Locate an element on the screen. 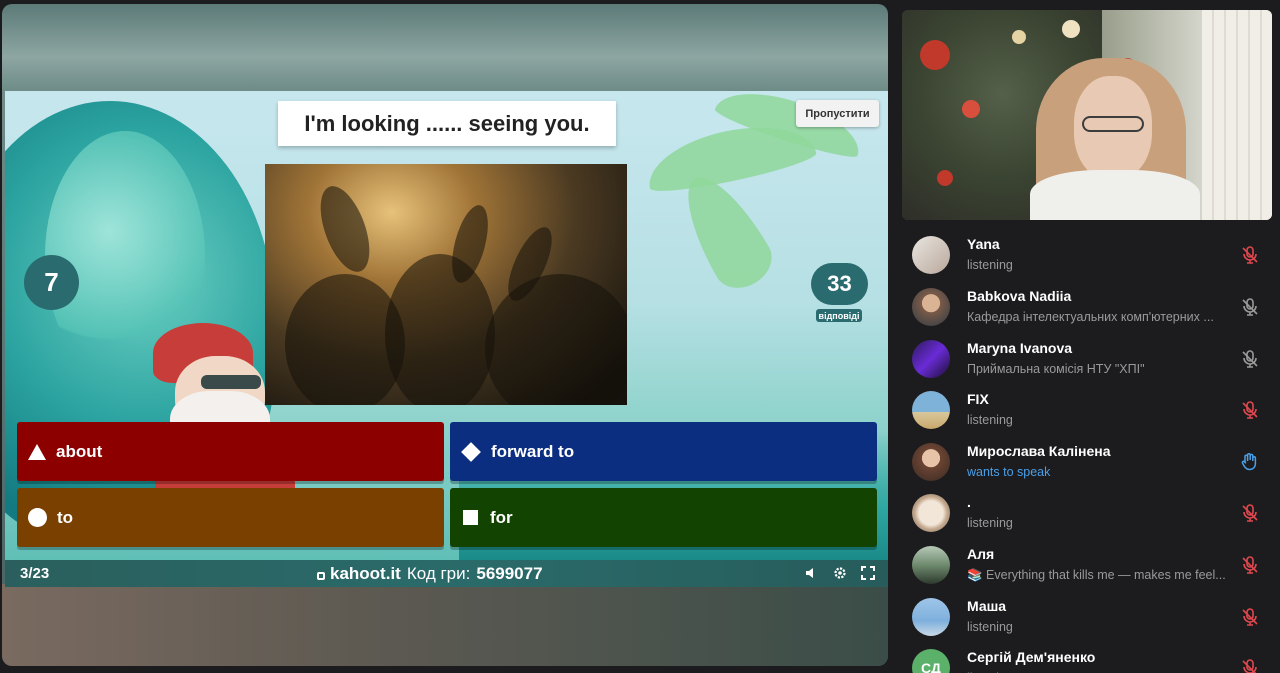 The height and width of the screenshot is (673, 1280). answer-label: about is located at coordinates (79, 451).